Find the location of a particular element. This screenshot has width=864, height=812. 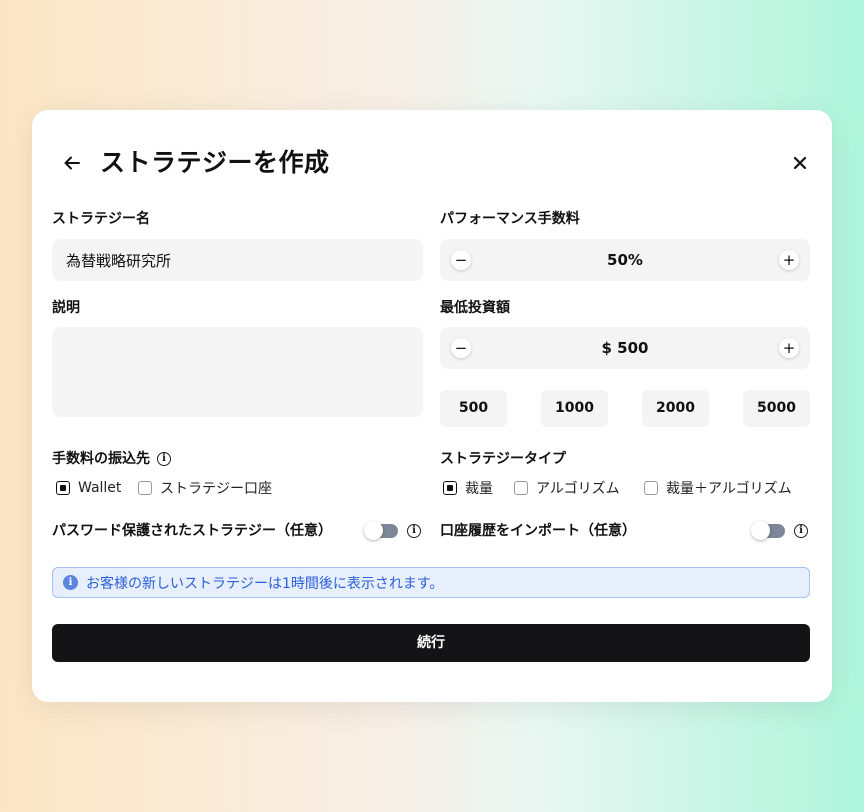

password-protect-label: パスワード保護されたストラテジー（任意） is located at coordinates (192, 531).